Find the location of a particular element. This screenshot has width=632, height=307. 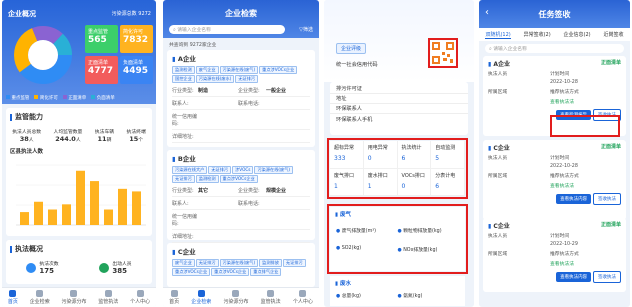

qr-code-icon is located at coordinates (443, 53).